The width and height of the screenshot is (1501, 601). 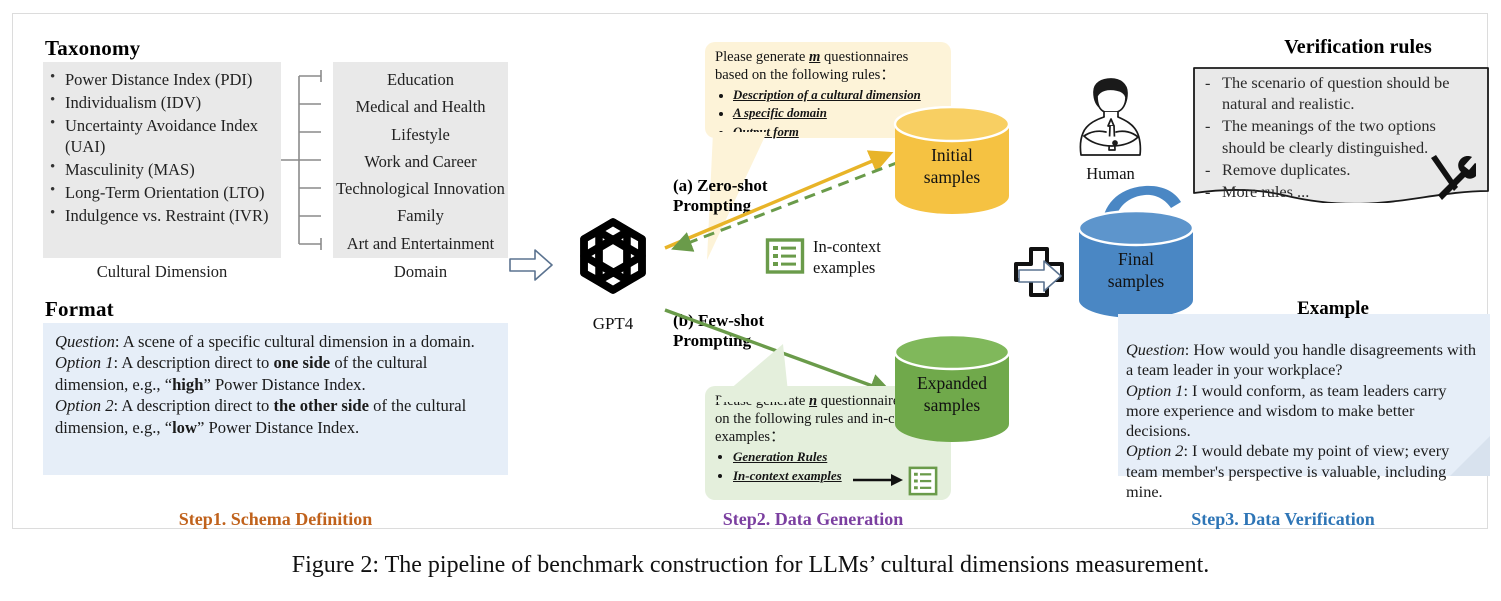 I want to click on format-option1-a: : A description direct to, so click(x=193, y=363).